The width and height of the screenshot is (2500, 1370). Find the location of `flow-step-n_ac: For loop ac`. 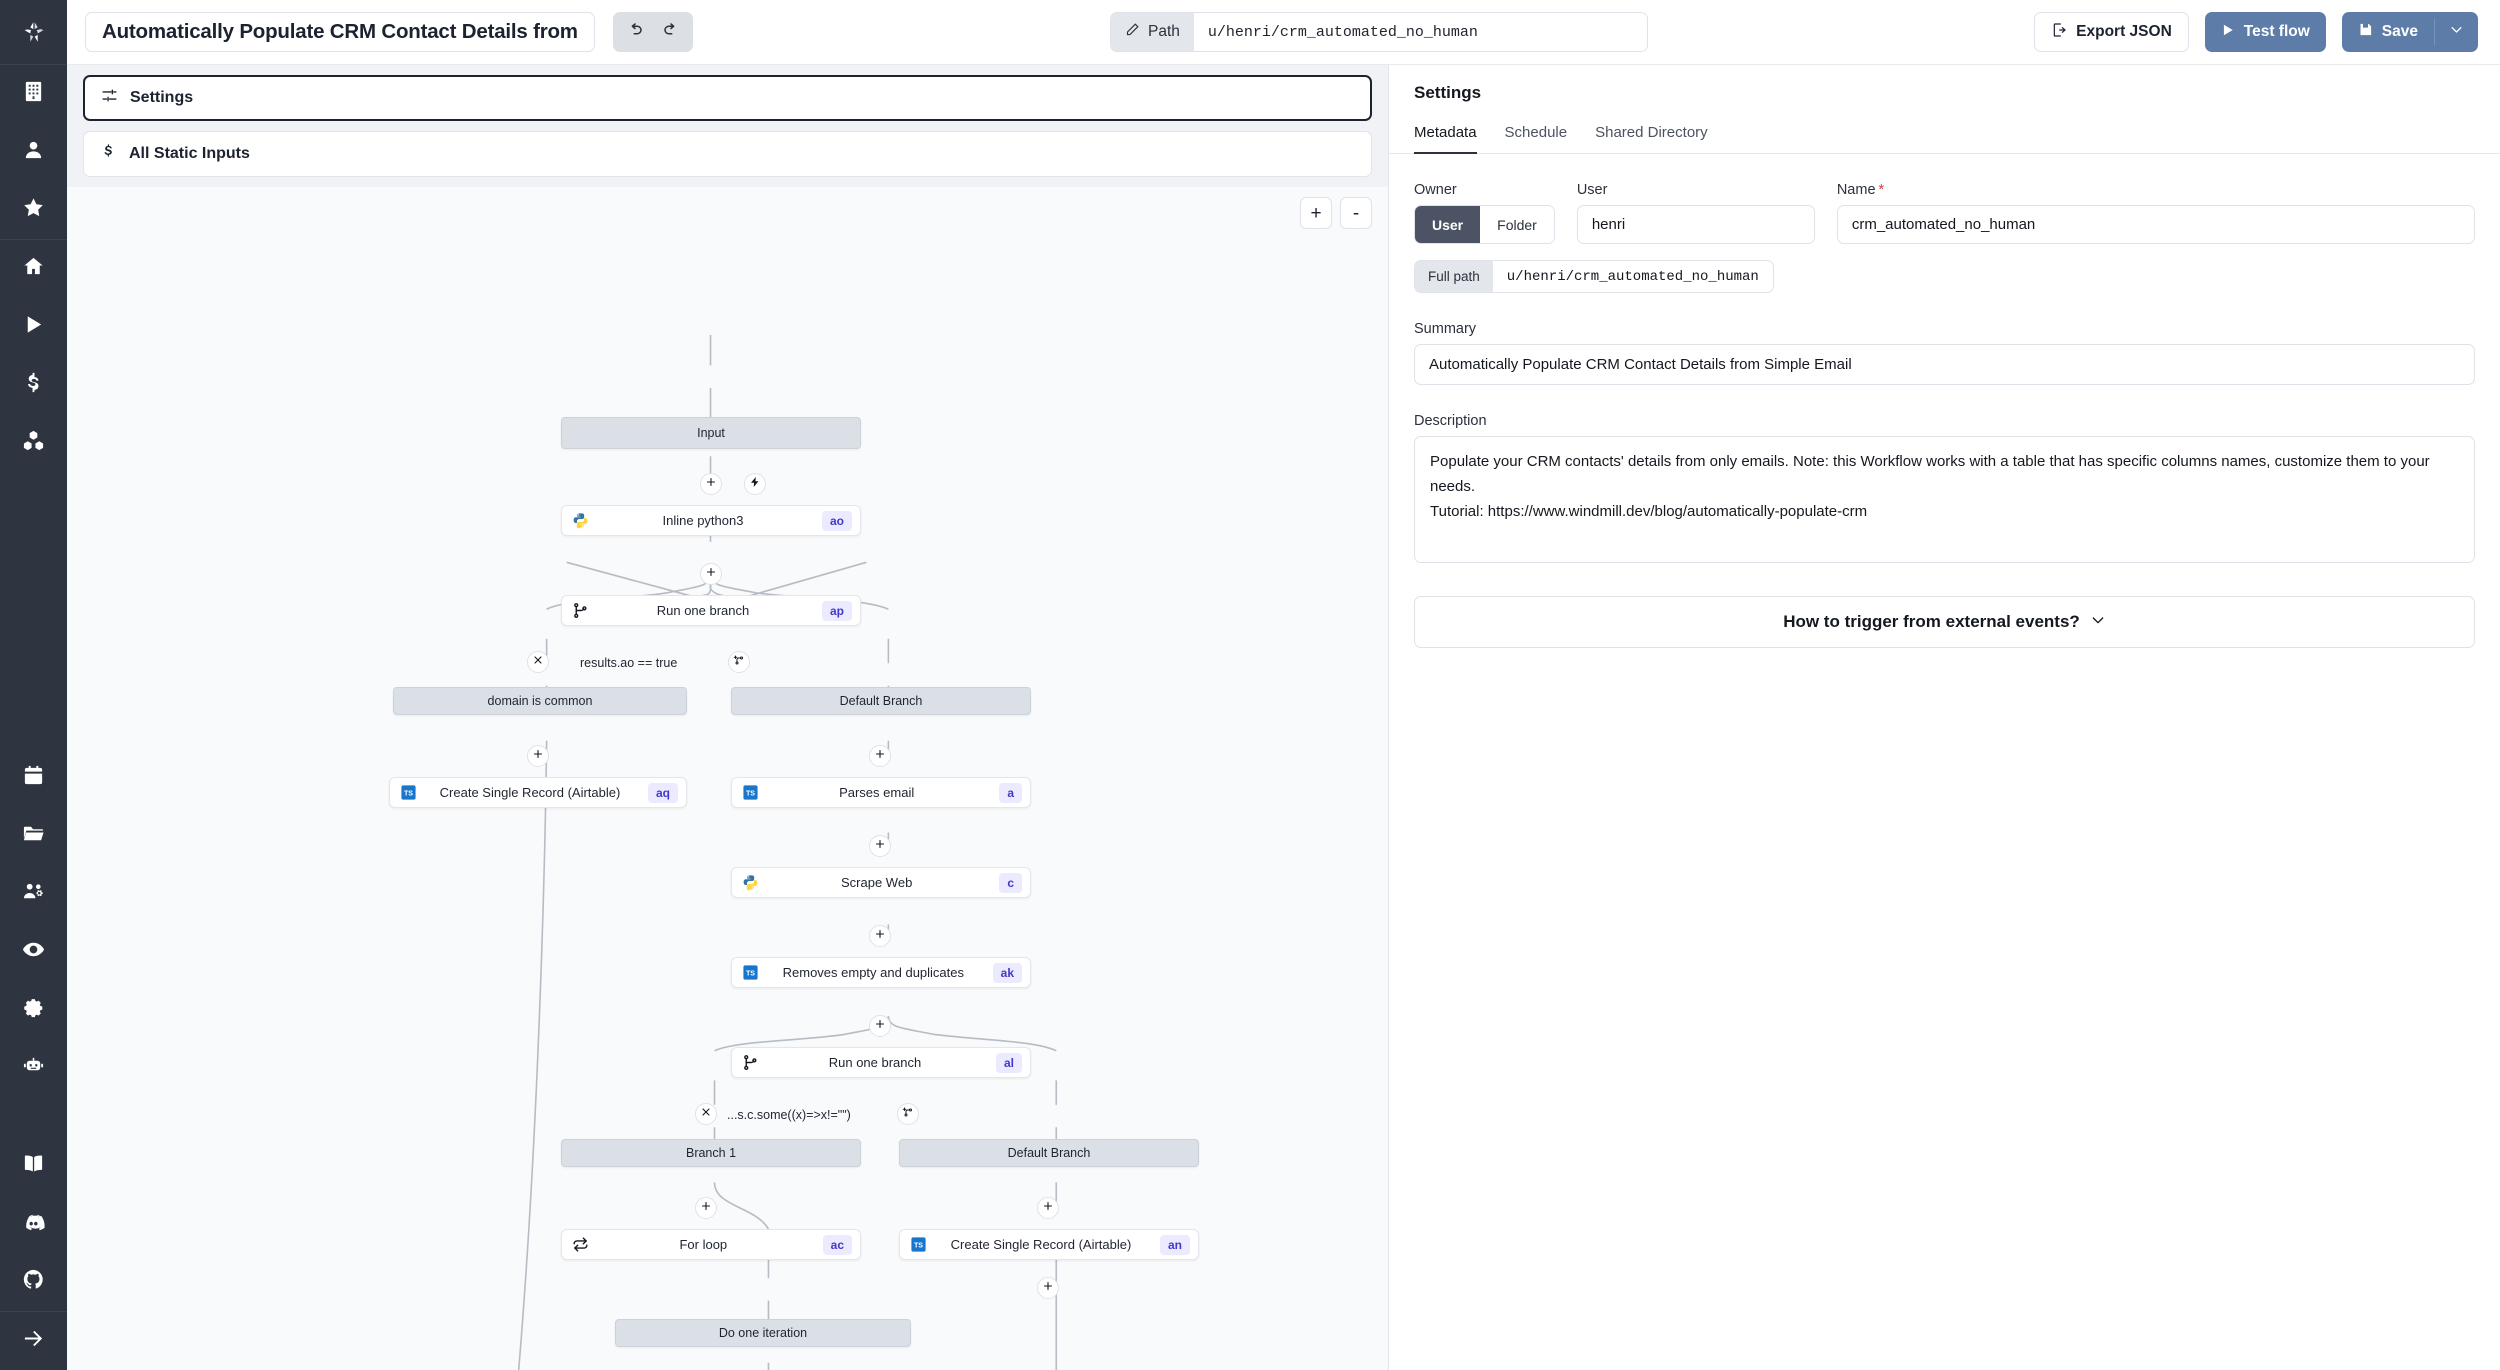

flow-step-n_ac: For loop ac is located at coordinates (711, 1244).